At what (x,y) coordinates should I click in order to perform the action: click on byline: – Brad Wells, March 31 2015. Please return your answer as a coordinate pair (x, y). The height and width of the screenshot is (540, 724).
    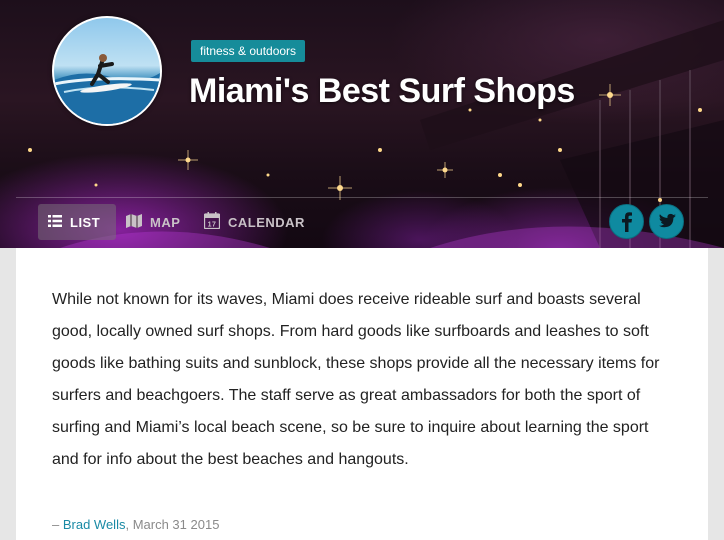
    Looking at the image, I should click on (135, 524).